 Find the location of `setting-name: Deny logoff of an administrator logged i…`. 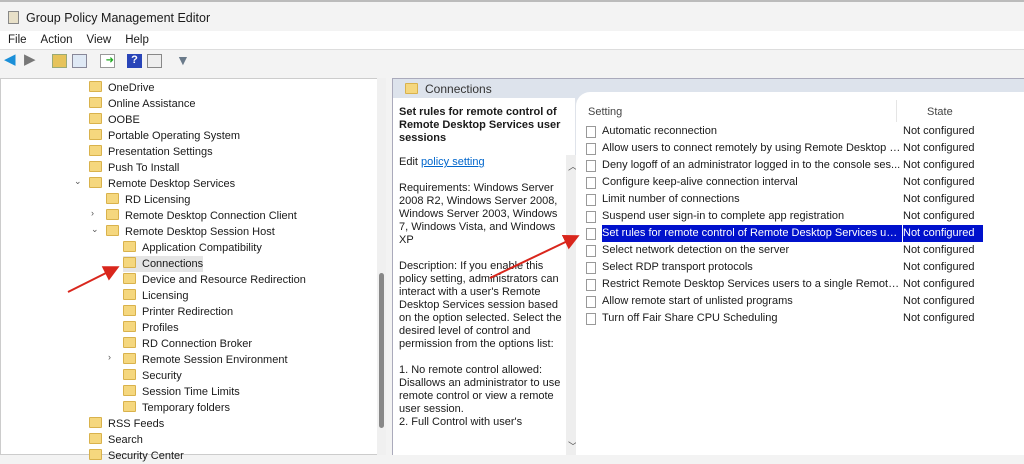

setting-name: Deny logoff of an administrator logged i… is located at coordinates (751, 165).